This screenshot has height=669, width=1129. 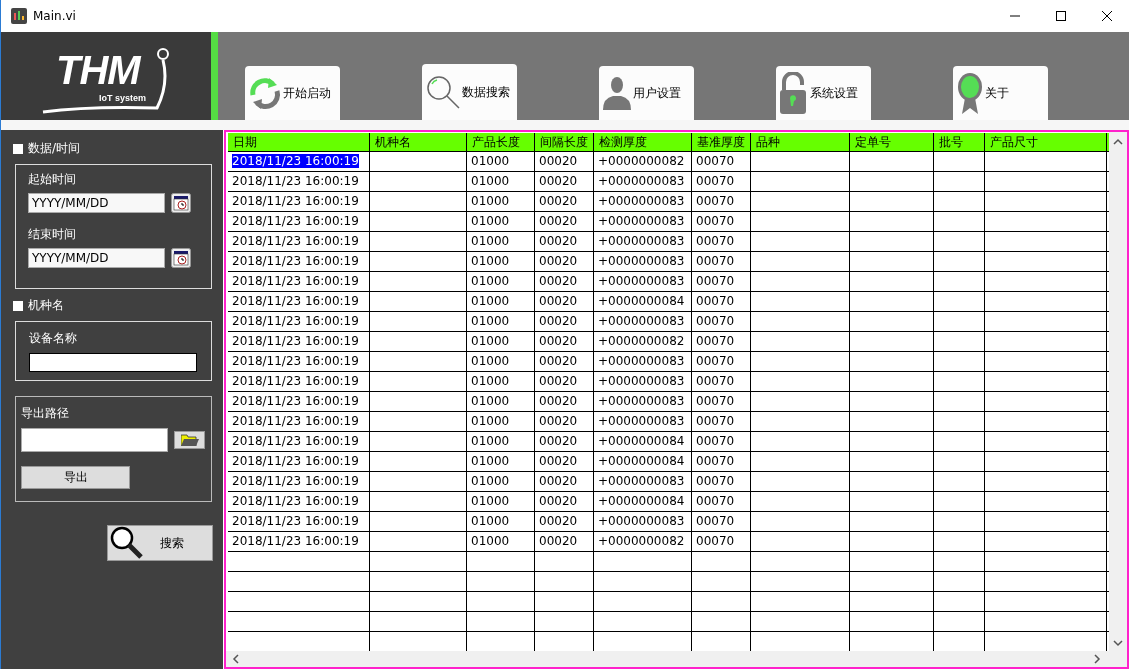 I want to click on nav-tab: 用户设置, so click(x=646, y=93).